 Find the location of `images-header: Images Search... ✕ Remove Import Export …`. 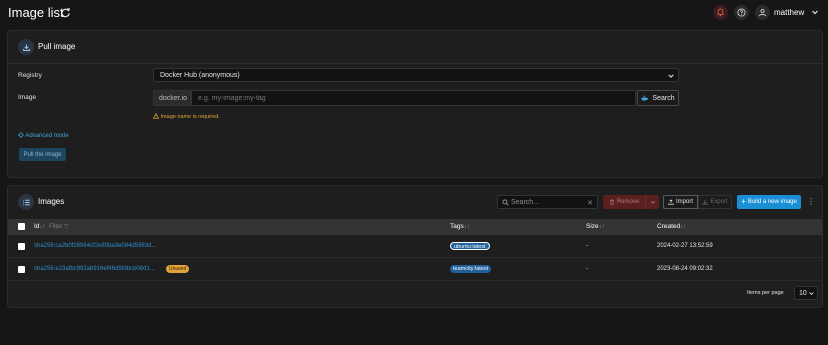

images-header: Images Search... ✕ Remove Import Export … is located at coordinates (415, 202).